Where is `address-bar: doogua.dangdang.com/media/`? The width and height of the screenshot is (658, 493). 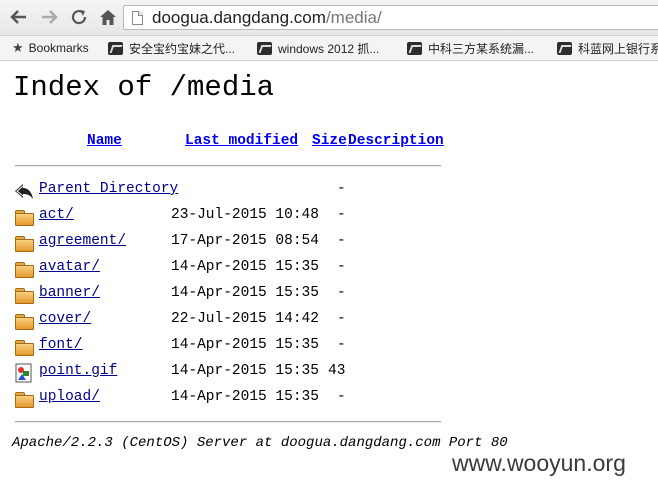
address-bar: doogua.dangdang.com/media/ is located at coordinates (390, 17).